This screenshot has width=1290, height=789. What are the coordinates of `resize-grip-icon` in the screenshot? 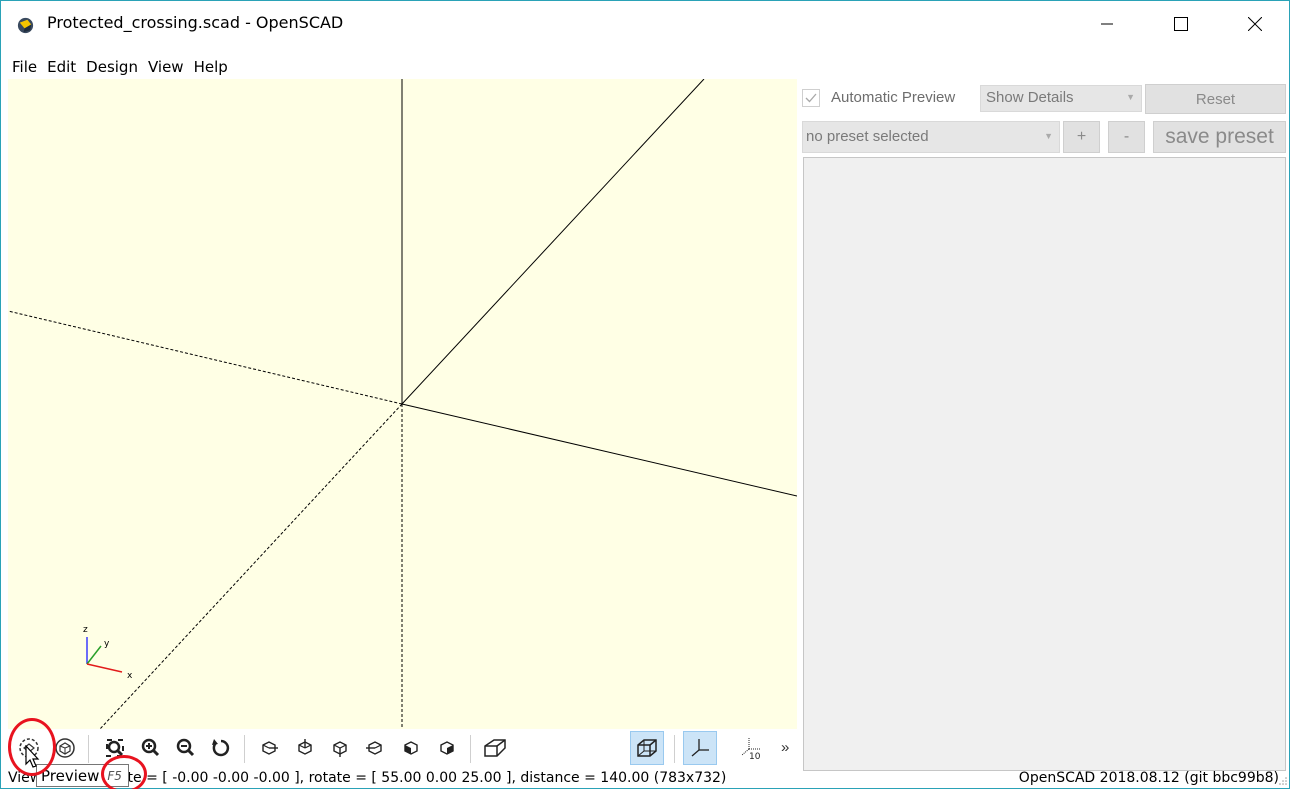 It's located at (1283, 781).